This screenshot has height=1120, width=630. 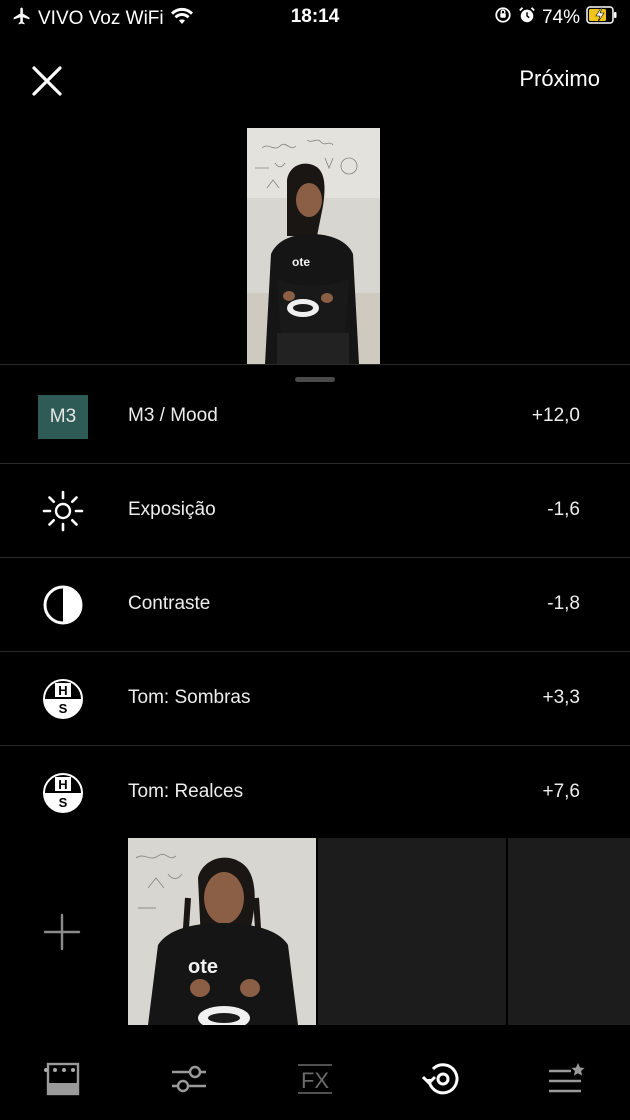 I want to click on preset-badge: M3, so click(x=63, y=417).